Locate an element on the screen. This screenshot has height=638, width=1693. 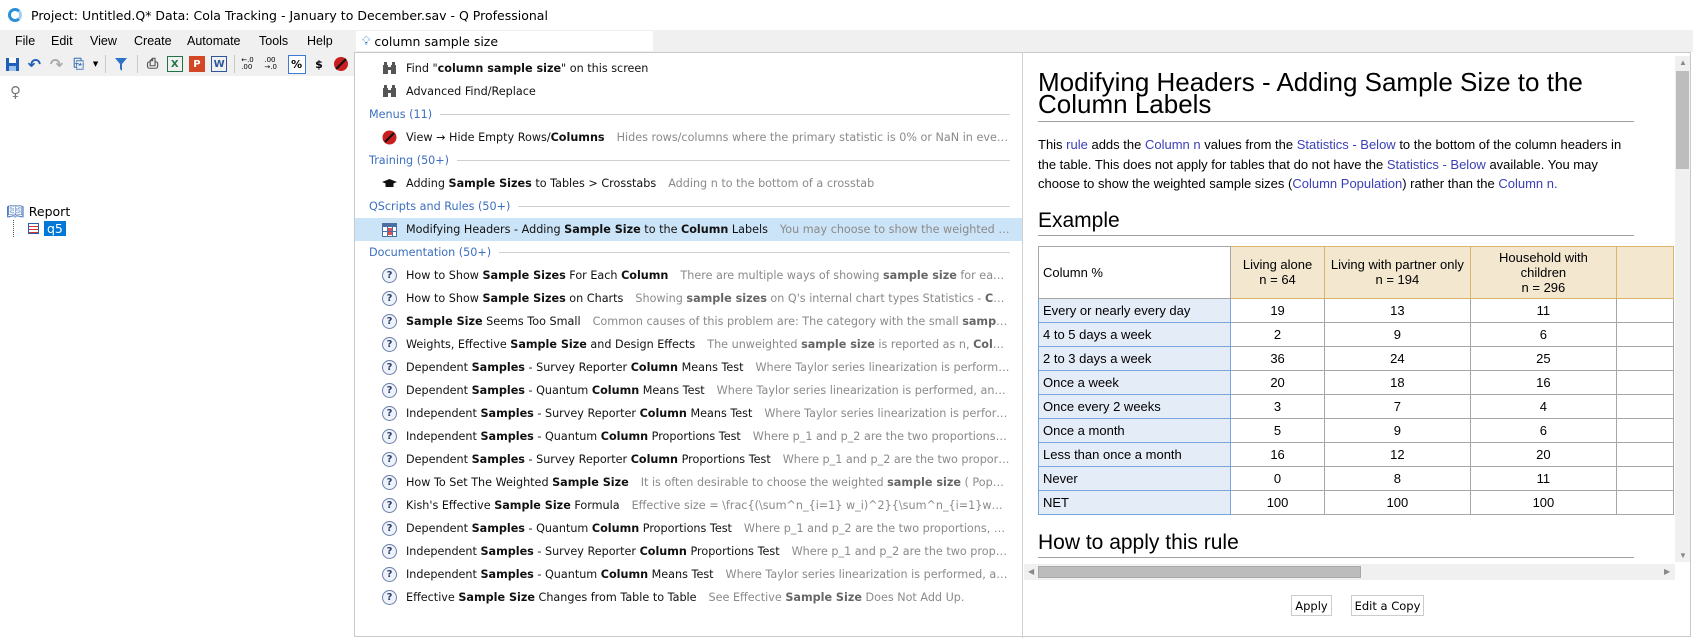
redo-icon: ↷ is located at coordinates (56, 64).